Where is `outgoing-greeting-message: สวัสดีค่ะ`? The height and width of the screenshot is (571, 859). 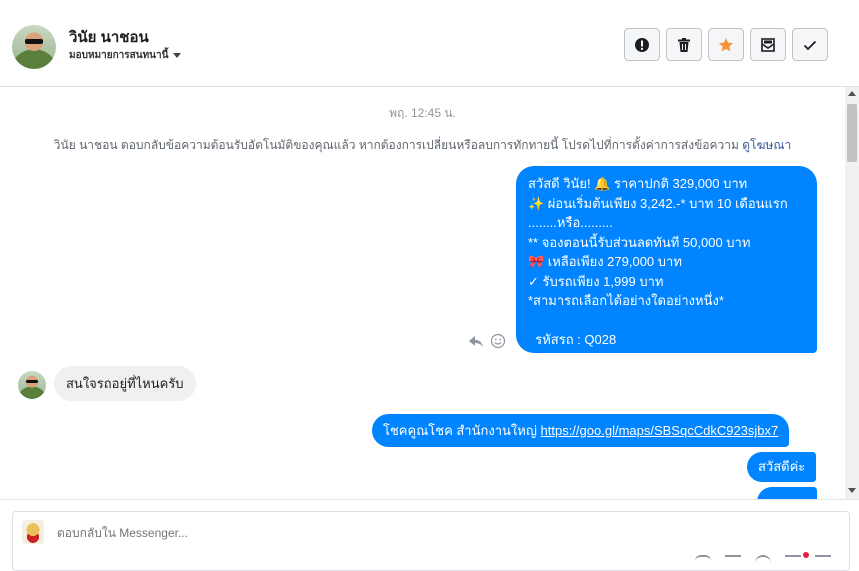 outgoing-greeting-message: สวัสดีค่ะ is located at coordinates (782, 467).